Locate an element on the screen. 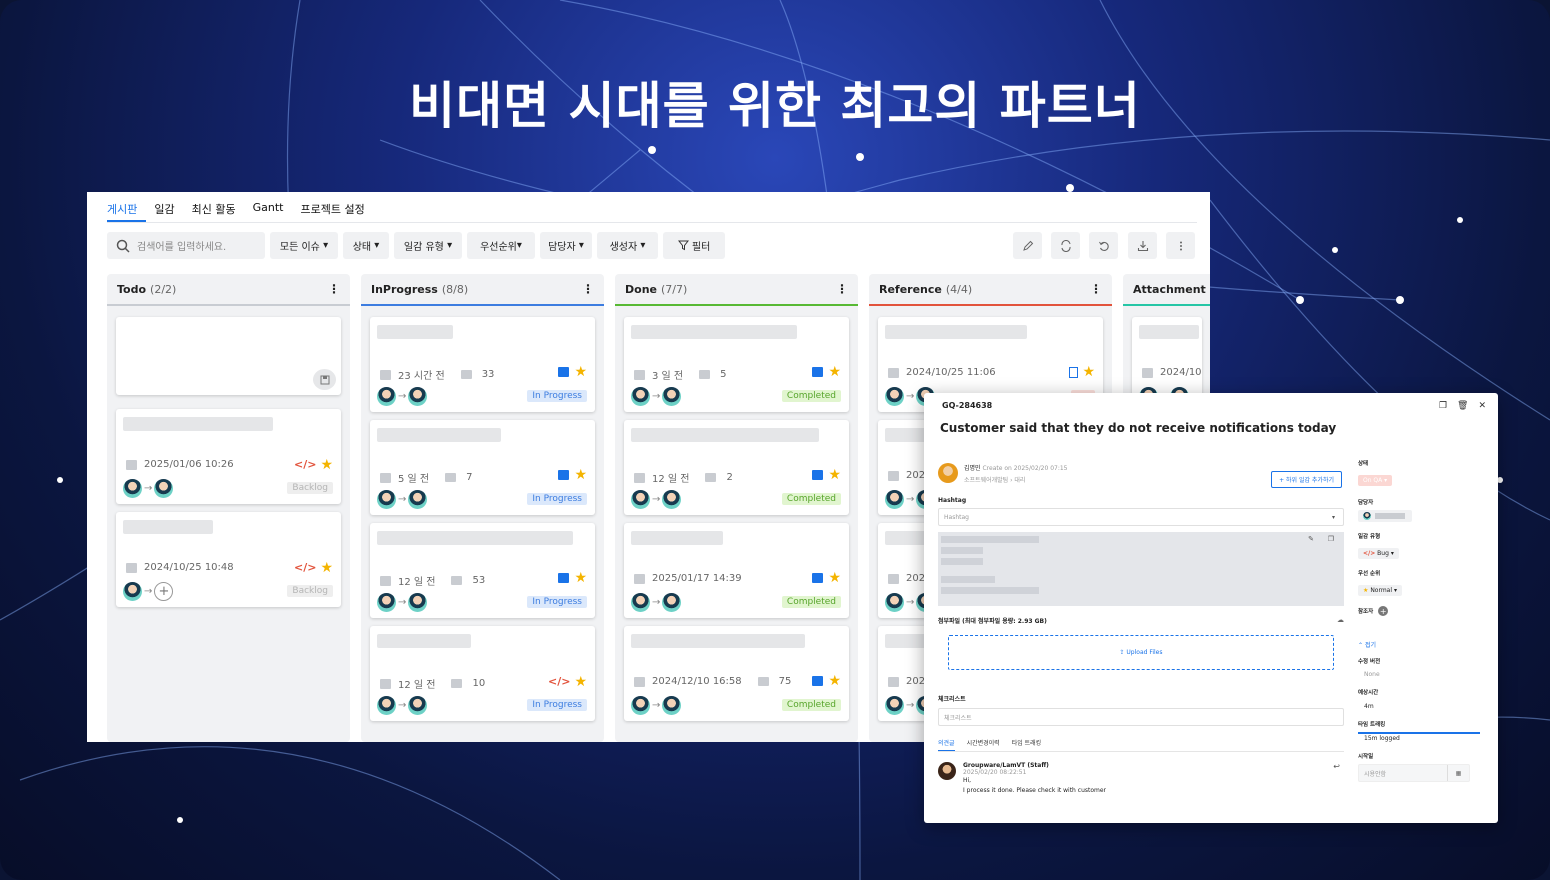  comment-count: 5 is located at coordinates (723, 374).